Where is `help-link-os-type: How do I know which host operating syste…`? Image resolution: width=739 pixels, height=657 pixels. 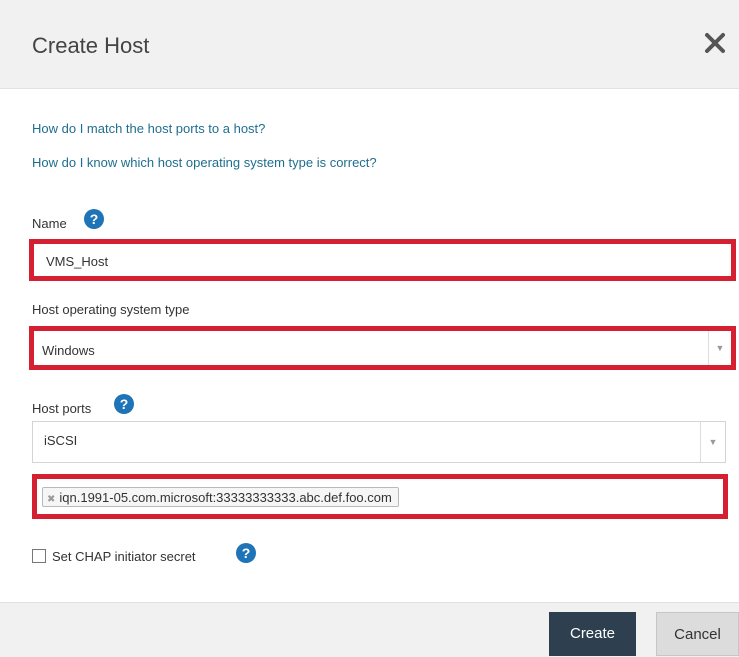 help-link-os-type: How do I know which host operating syste… is located at coordinates (204, 162).